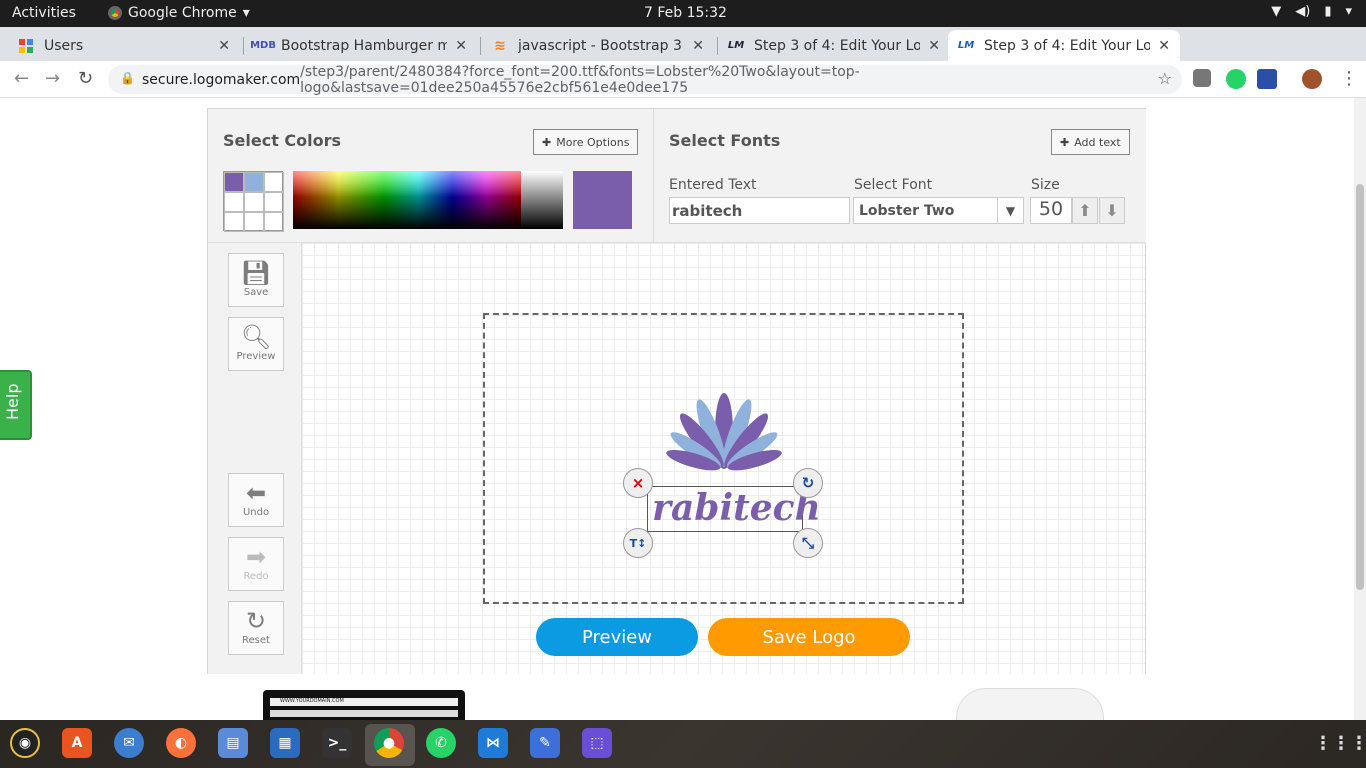  Describe the element at coordinates (500, 45) in the screenshot. I see `stackoverflow-favicon-icon: ≋` at that location.